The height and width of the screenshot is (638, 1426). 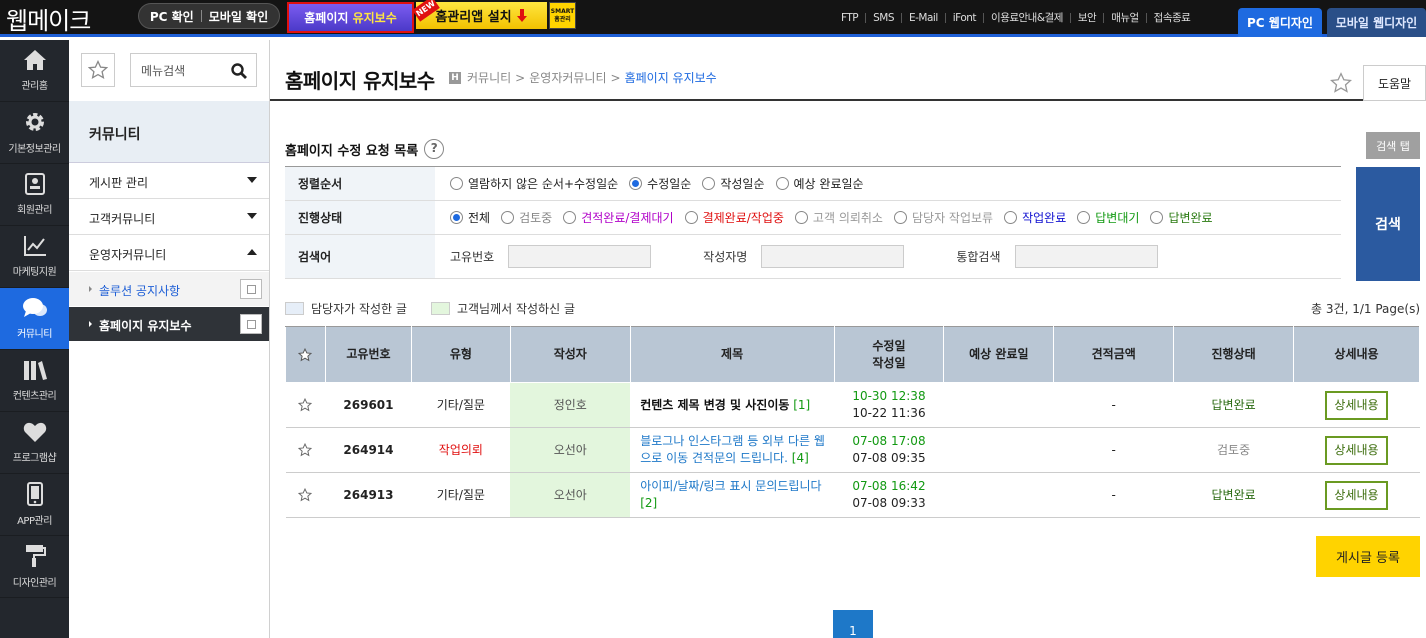 I want to click on breadcrumb-item: 운영자커뮤니티, so click(x=567, y=77).